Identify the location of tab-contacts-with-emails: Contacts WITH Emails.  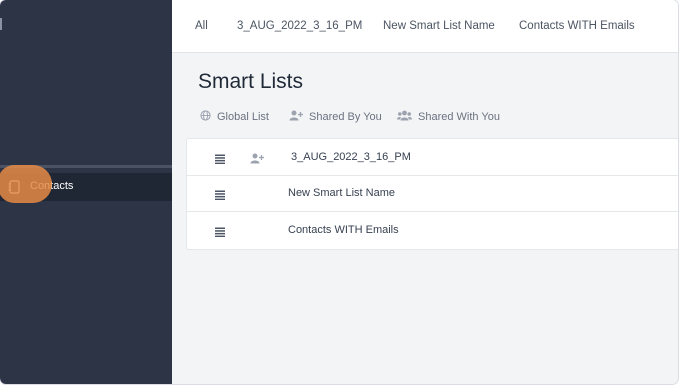
(577, 26).